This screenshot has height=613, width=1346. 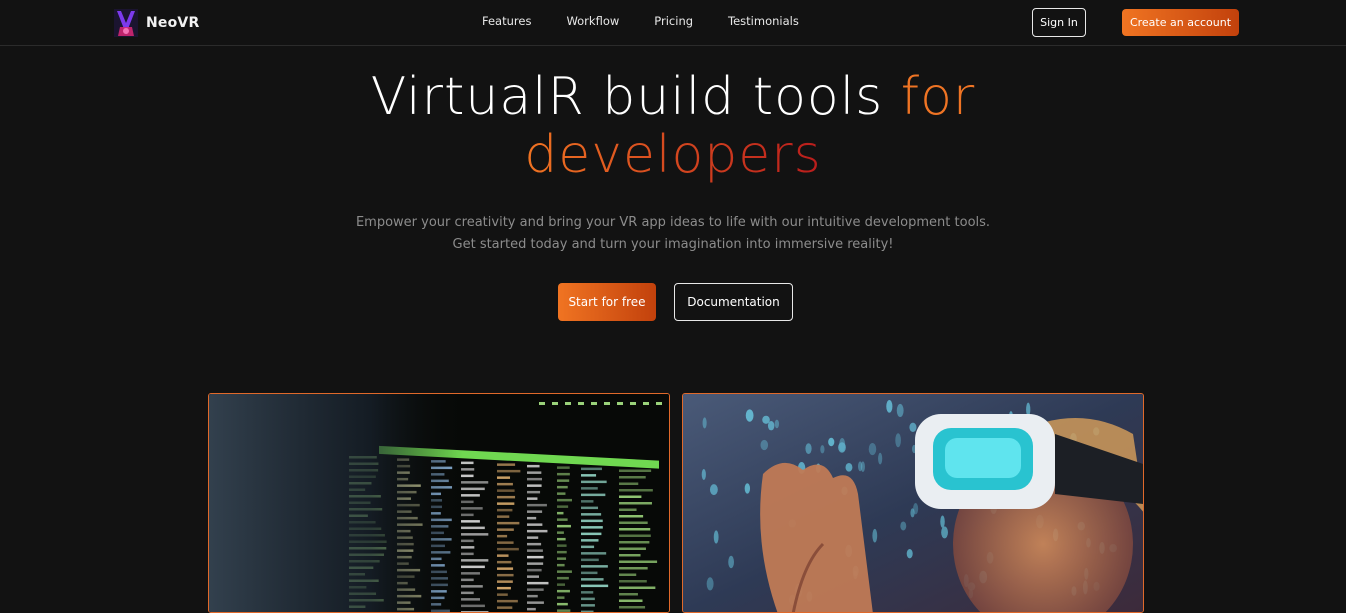 What do you see at coordinates (938, 97) in the screenshot?
I see `hero-title-accent-for: for` at bounding box center [938, 97].